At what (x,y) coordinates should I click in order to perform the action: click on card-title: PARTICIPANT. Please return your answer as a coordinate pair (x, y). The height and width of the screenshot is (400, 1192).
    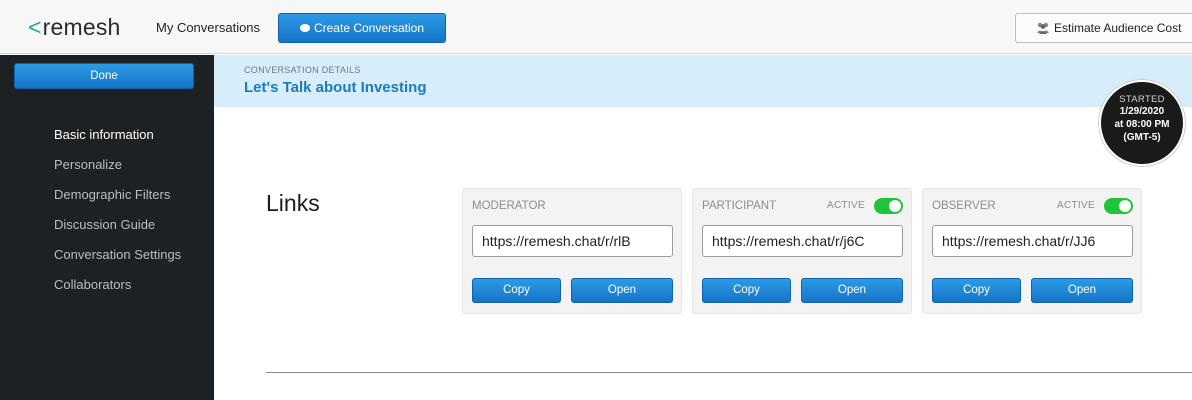
    Looking at the image, I should click on (739, 206).